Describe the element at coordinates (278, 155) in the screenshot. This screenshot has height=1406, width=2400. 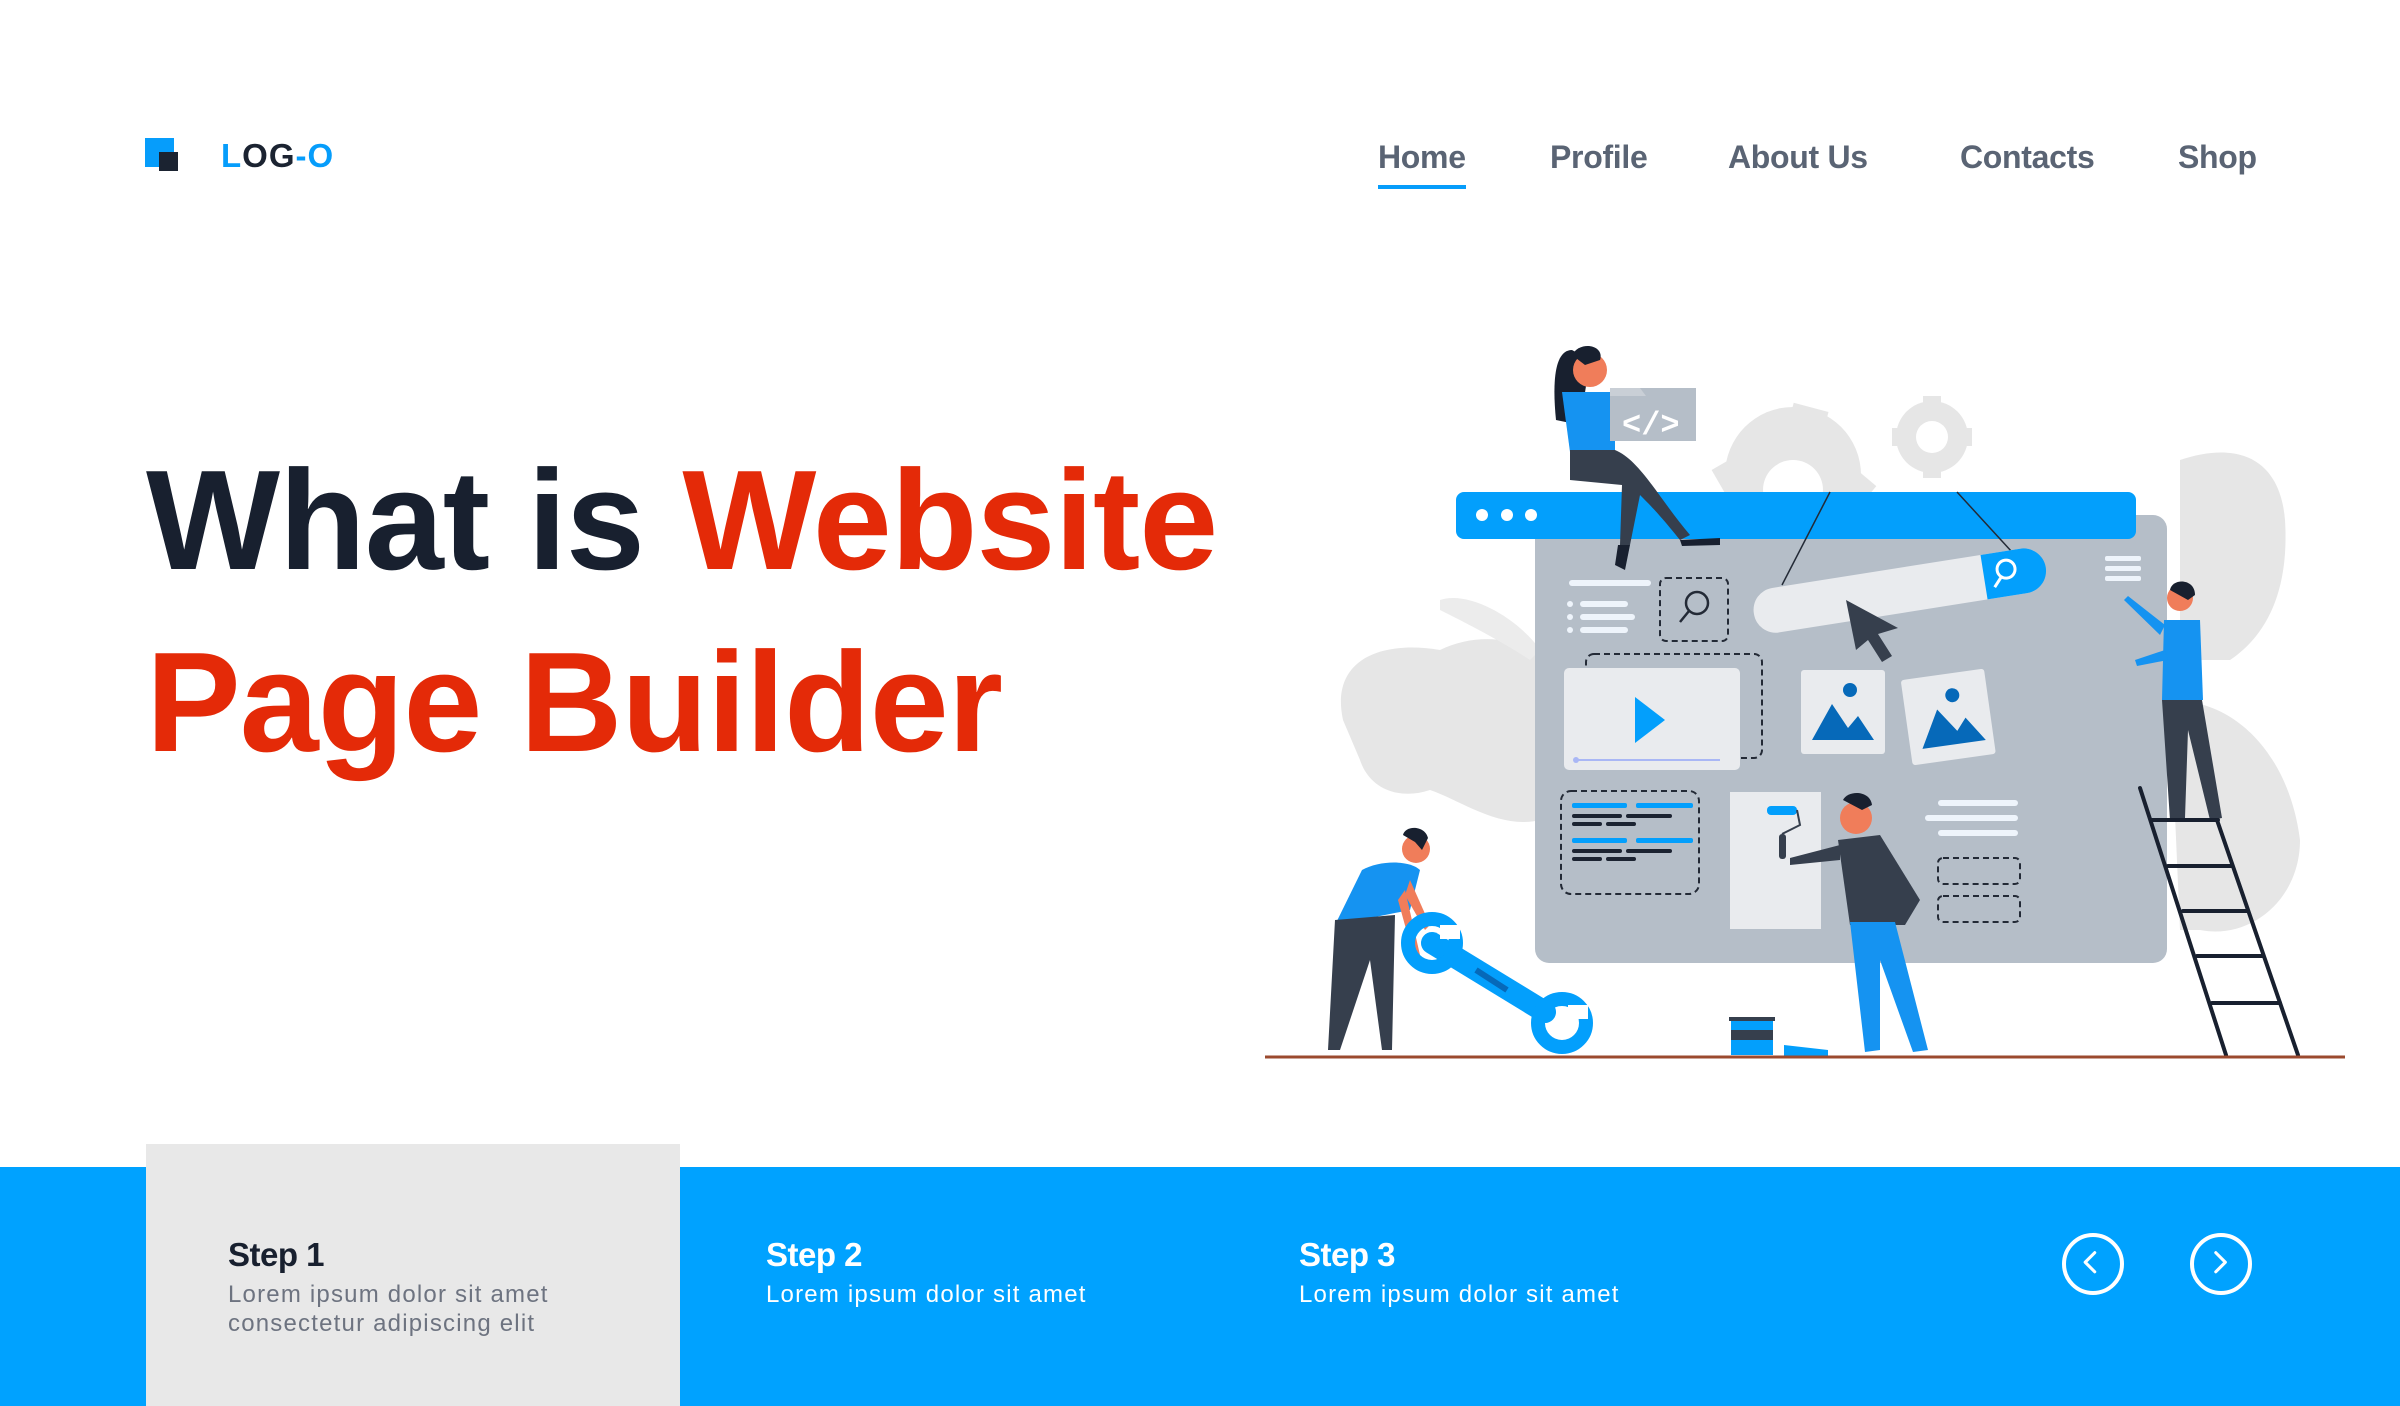
I see `logo-text: LOG-O` at that location.